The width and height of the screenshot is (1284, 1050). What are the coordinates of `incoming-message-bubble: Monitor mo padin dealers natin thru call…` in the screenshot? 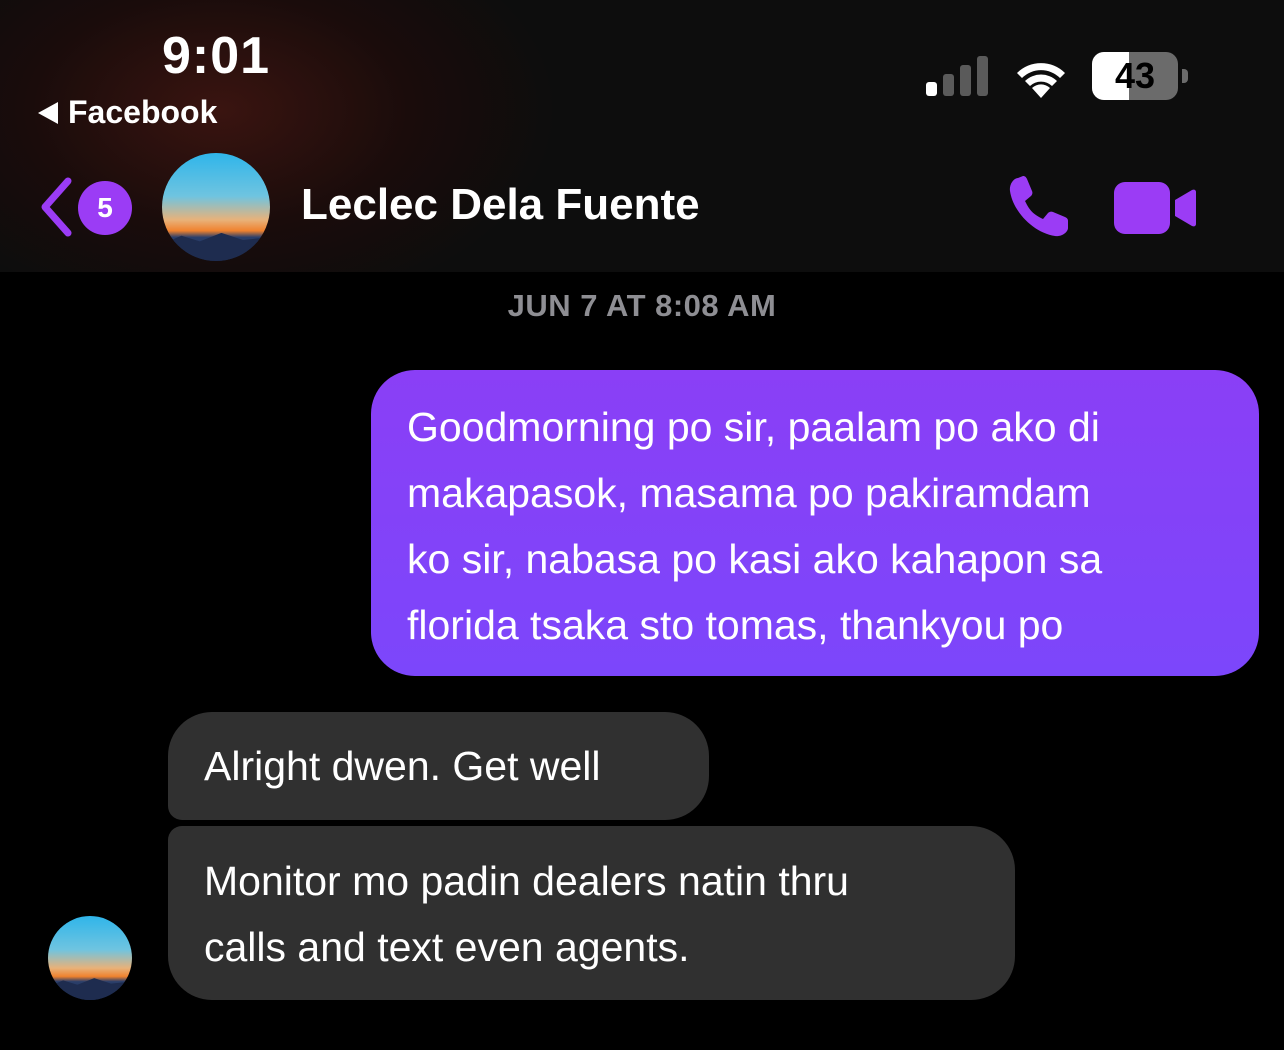 It's located at (591, 913).